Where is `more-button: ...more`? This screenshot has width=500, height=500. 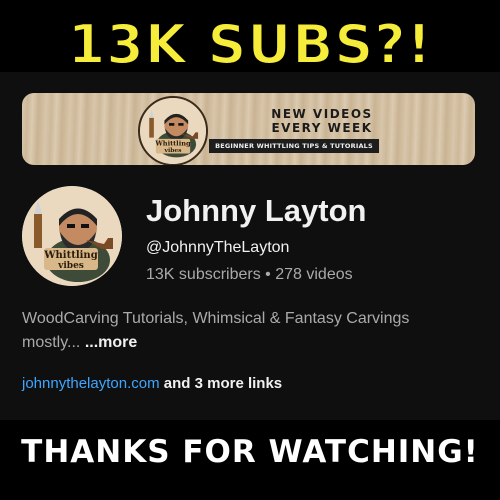 more-button: ...more is located at coordinates (111, 342).